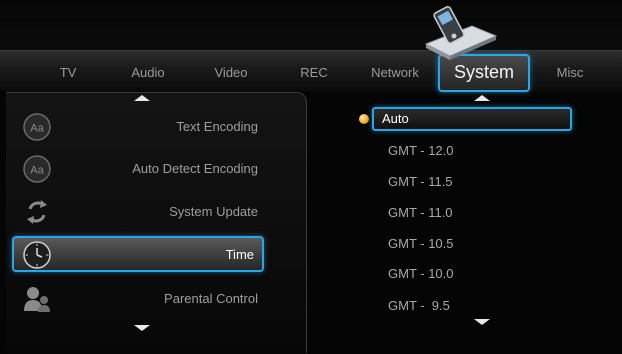 This screenshot has width=622, height=354. Describe the element at coordinates (482, 98) in the screenshot. I see `options-scroll-up-arrow` at that location.